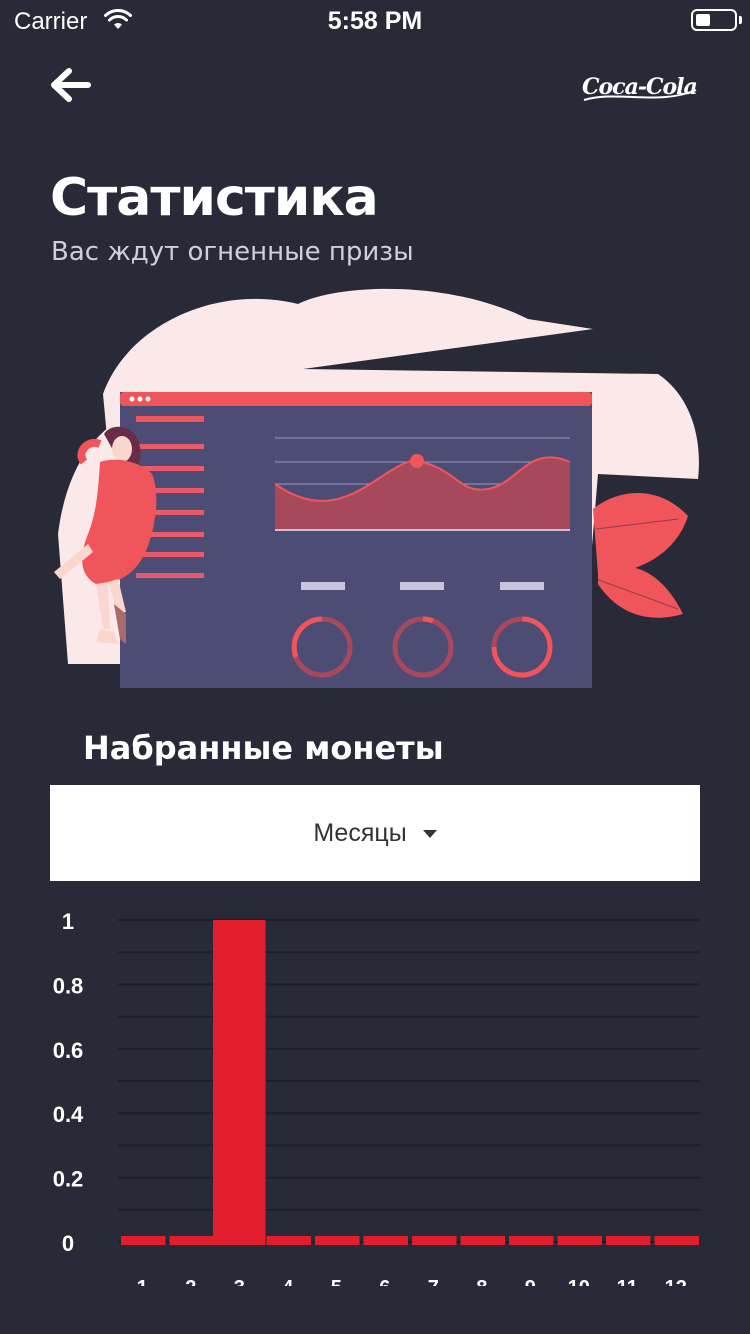 Image resolution: width=750 pixels, height=1334 pixels. Describe the element at coordinates (68, 921) in the screenshot. I see `y-tick-label: 1` at that location.